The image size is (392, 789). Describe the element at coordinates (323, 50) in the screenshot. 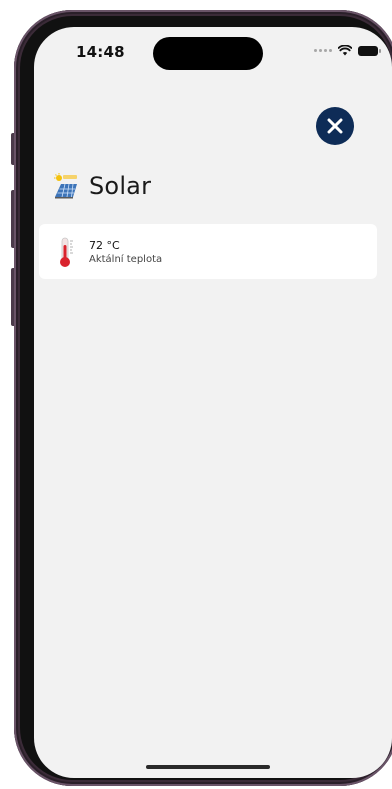

I see `signal-dots-icon` at that location.